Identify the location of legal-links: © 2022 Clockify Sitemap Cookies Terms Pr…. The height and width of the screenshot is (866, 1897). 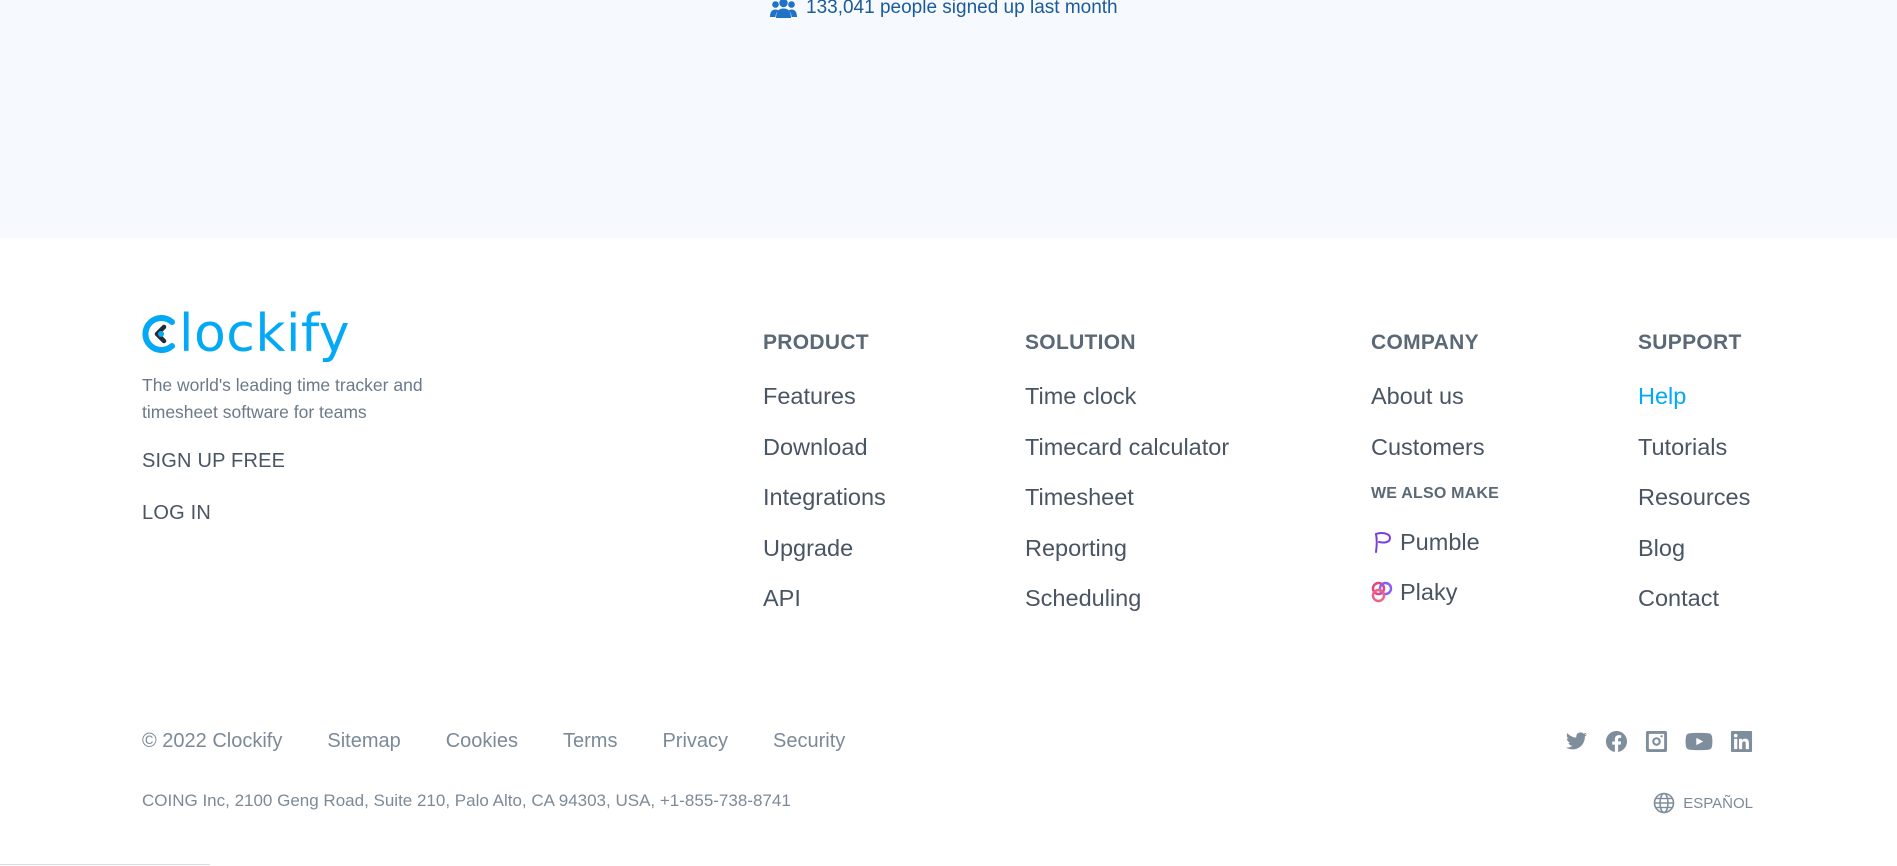
(493, 741).